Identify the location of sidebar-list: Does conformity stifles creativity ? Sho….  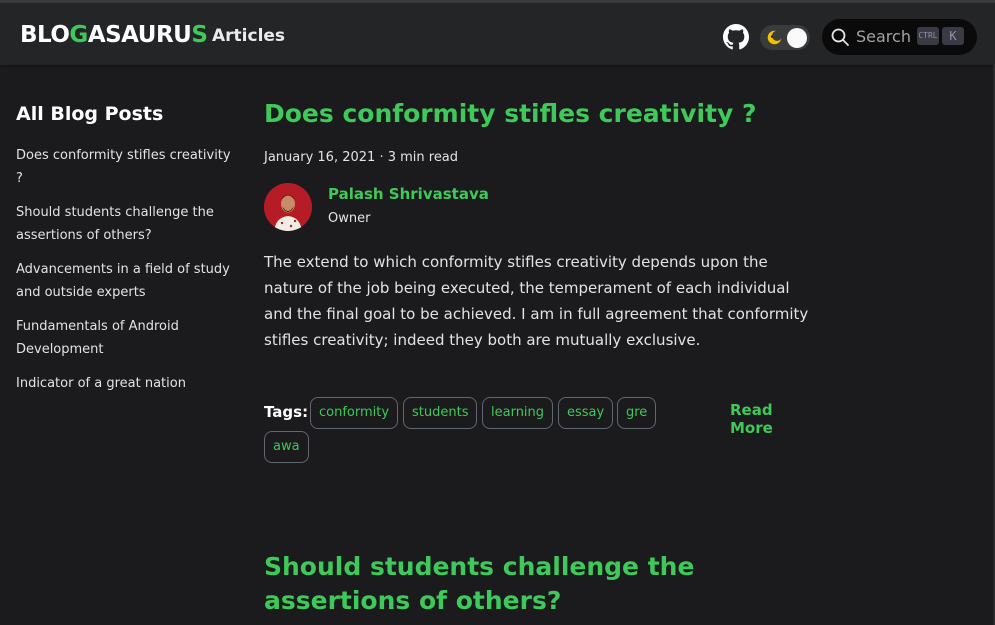
(123, 269).